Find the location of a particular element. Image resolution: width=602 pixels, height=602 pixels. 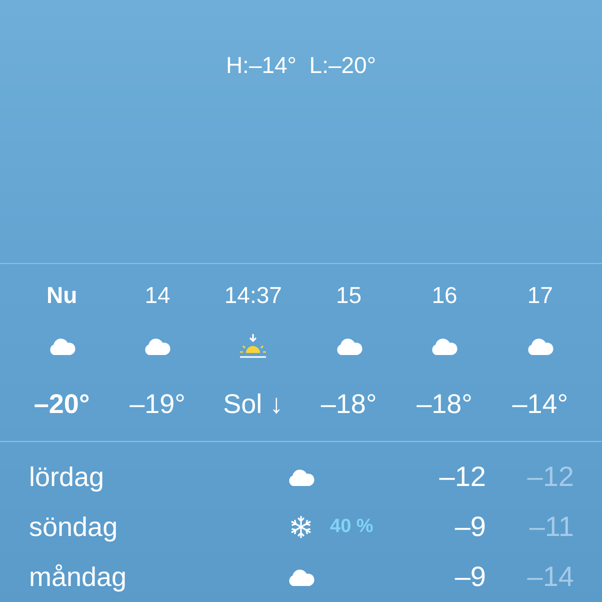

snowflake-icon is located at coordinates (301, 527).